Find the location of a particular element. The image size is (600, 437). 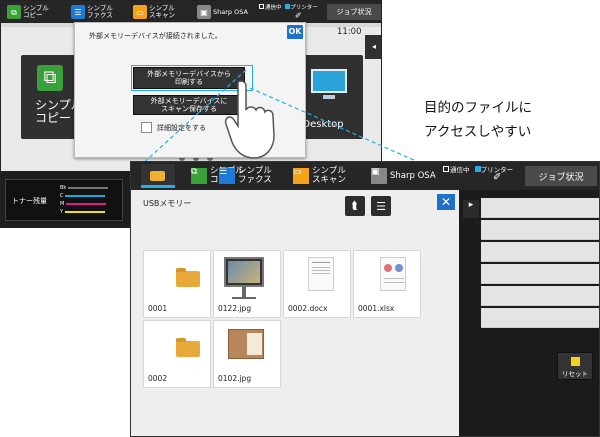

up-arrow-icon: ⮬ is located at coordinates (355, 205).